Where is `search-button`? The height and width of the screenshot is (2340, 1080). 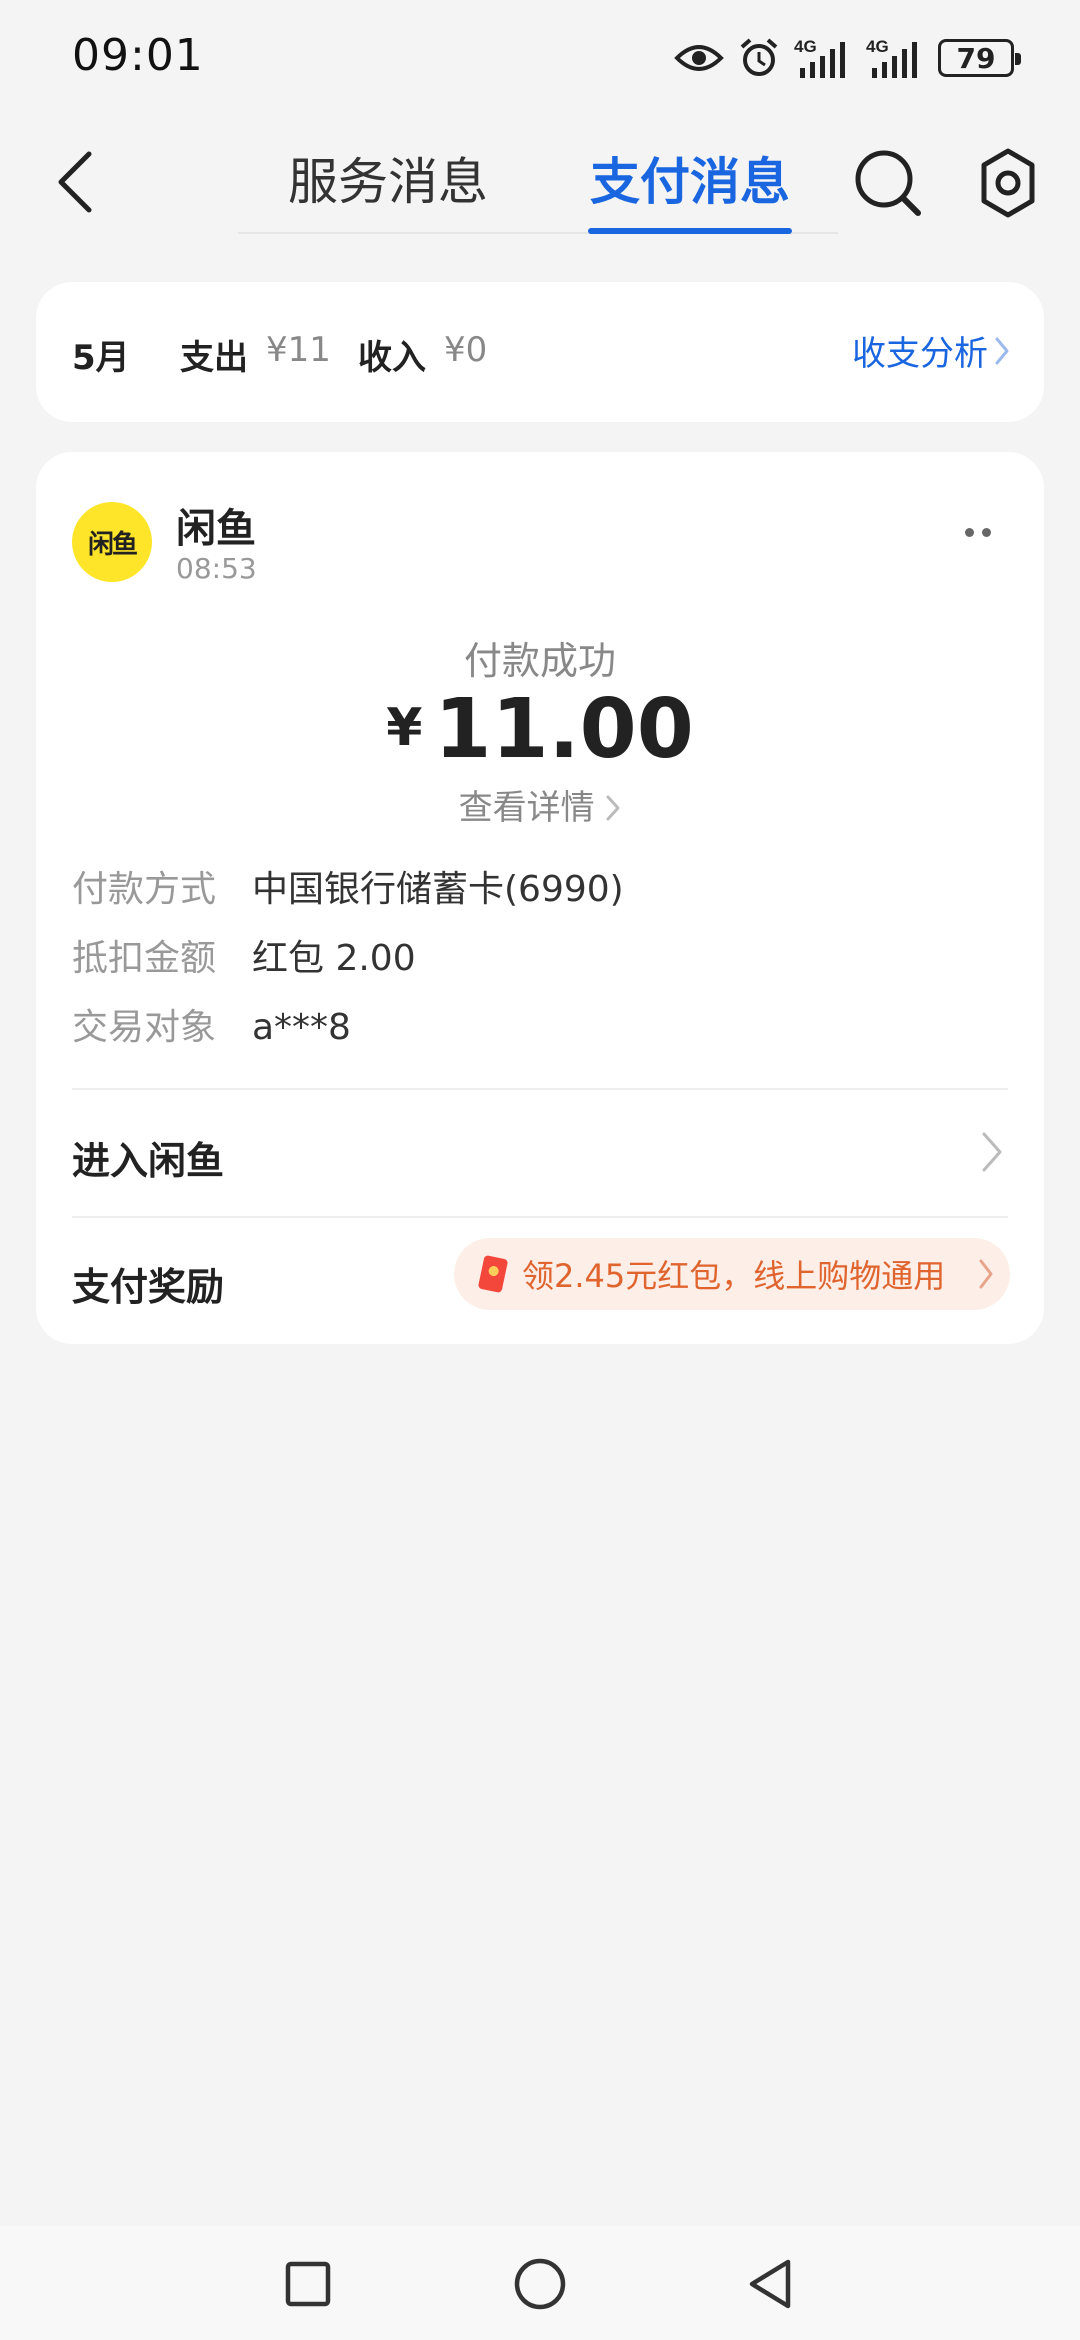 search-button is located at coordinates (888, 183).